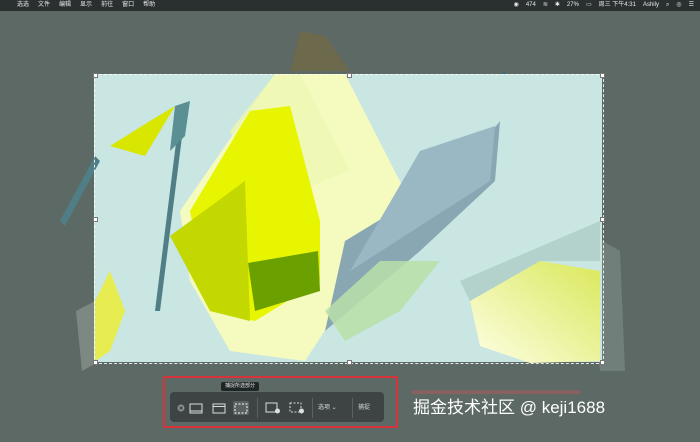 This screenshot has width=700, height=442. I want to click on close-button, so click(181, 408).